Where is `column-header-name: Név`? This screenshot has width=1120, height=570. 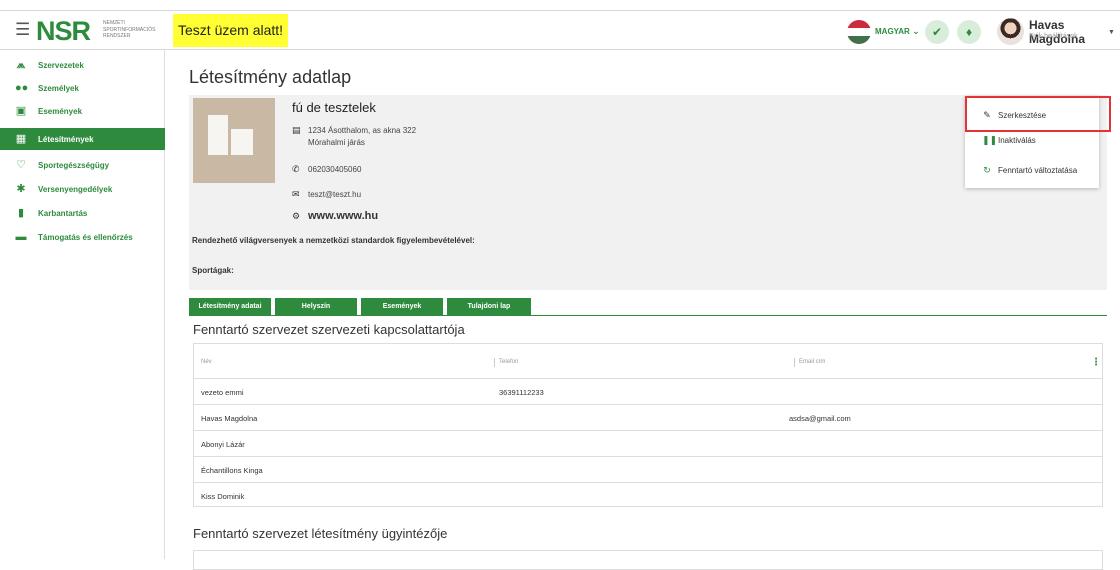
column-header-name: Név is located at coordinates (206, 362).